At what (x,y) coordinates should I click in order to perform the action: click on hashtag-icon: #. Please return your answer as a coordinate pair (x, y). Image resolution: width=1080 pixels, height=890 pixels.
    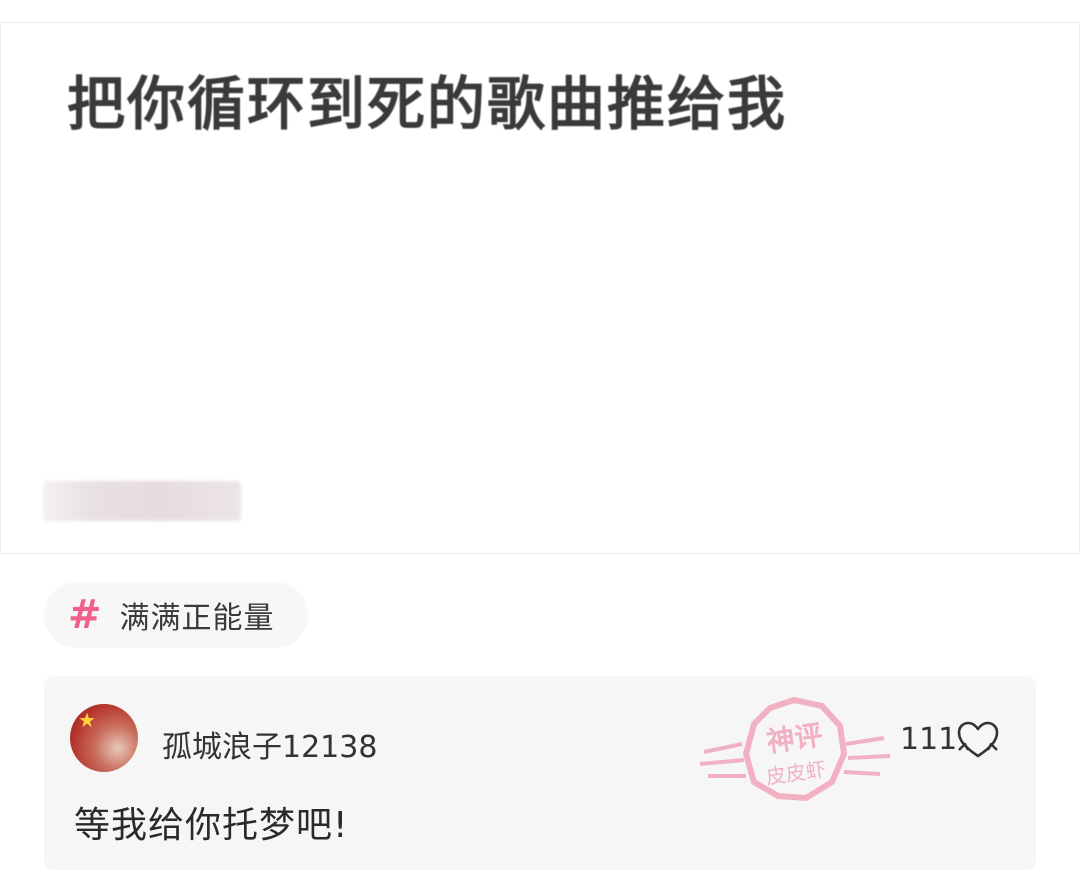
    Looking at the image, I should click on (85, 615).